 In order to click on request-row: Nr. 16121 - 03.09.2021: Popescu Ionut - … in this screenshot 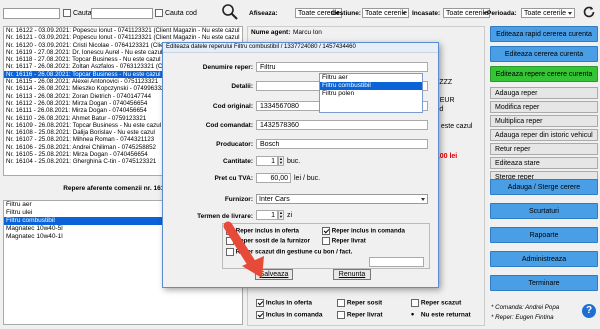, I will do `click(123, 37)`.